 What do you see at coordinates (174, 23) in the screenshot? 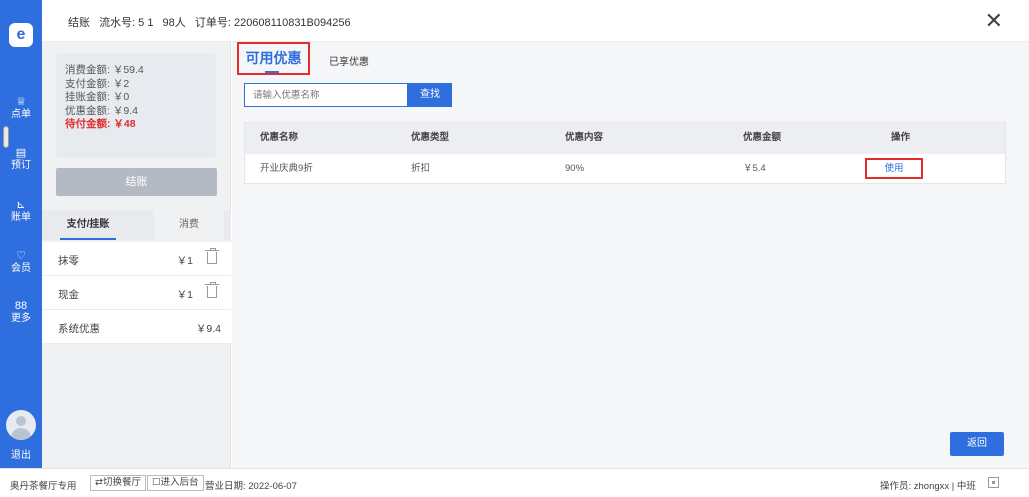
I see `guest-count: 98人` at bounding box center [174, 23].